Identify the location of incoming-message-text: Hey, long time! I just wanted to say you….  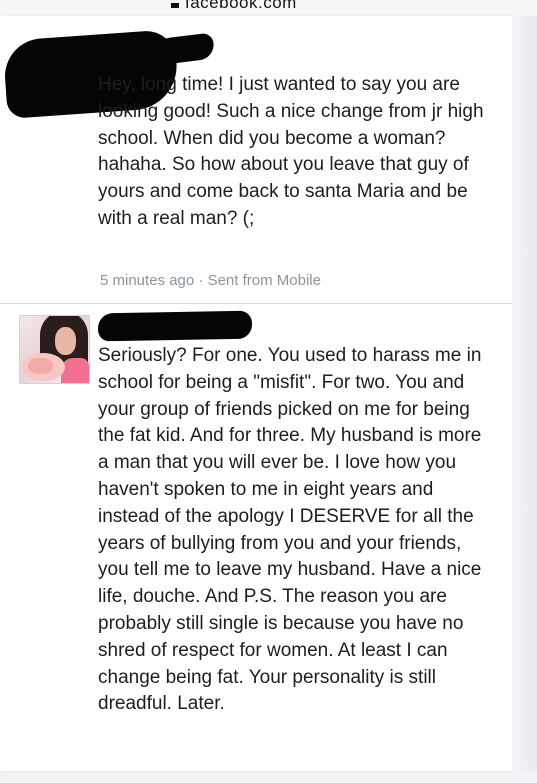
(291, 151).